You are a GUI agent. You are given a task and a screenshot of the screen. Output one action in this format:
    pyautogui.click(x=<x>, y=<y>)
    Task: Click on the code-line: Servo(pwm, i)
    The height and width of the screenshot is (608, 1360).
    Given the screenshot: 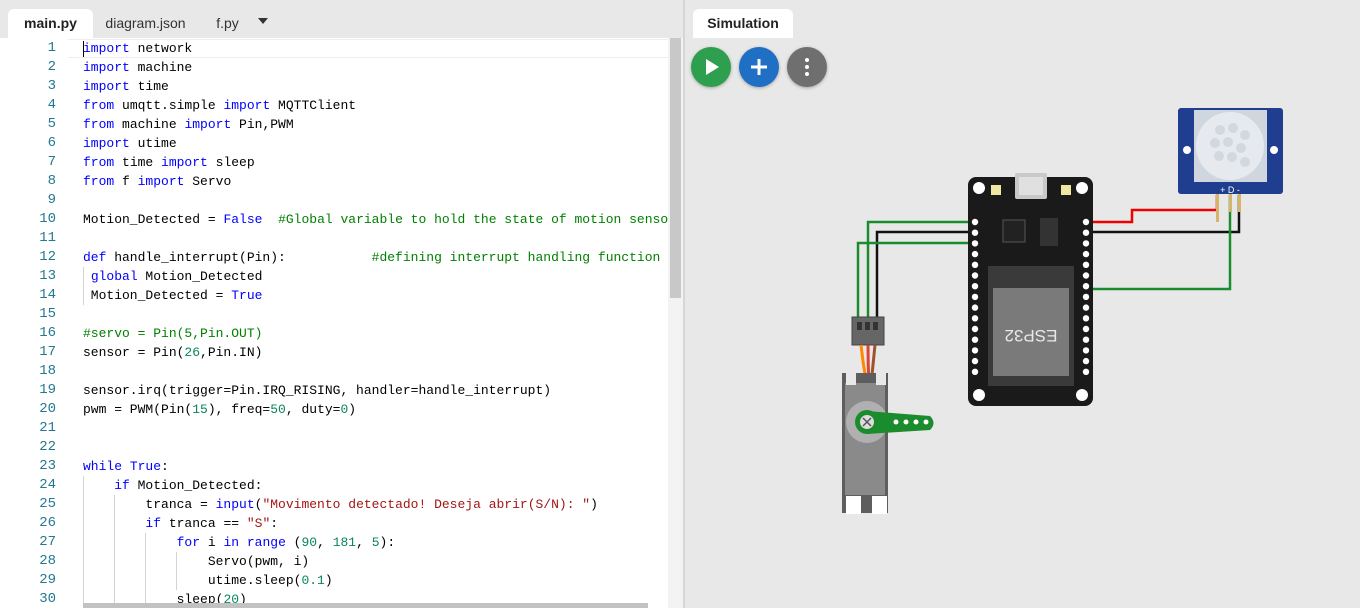 What is the action you would take?
    pyautogui.click(x=196, y=561)
    